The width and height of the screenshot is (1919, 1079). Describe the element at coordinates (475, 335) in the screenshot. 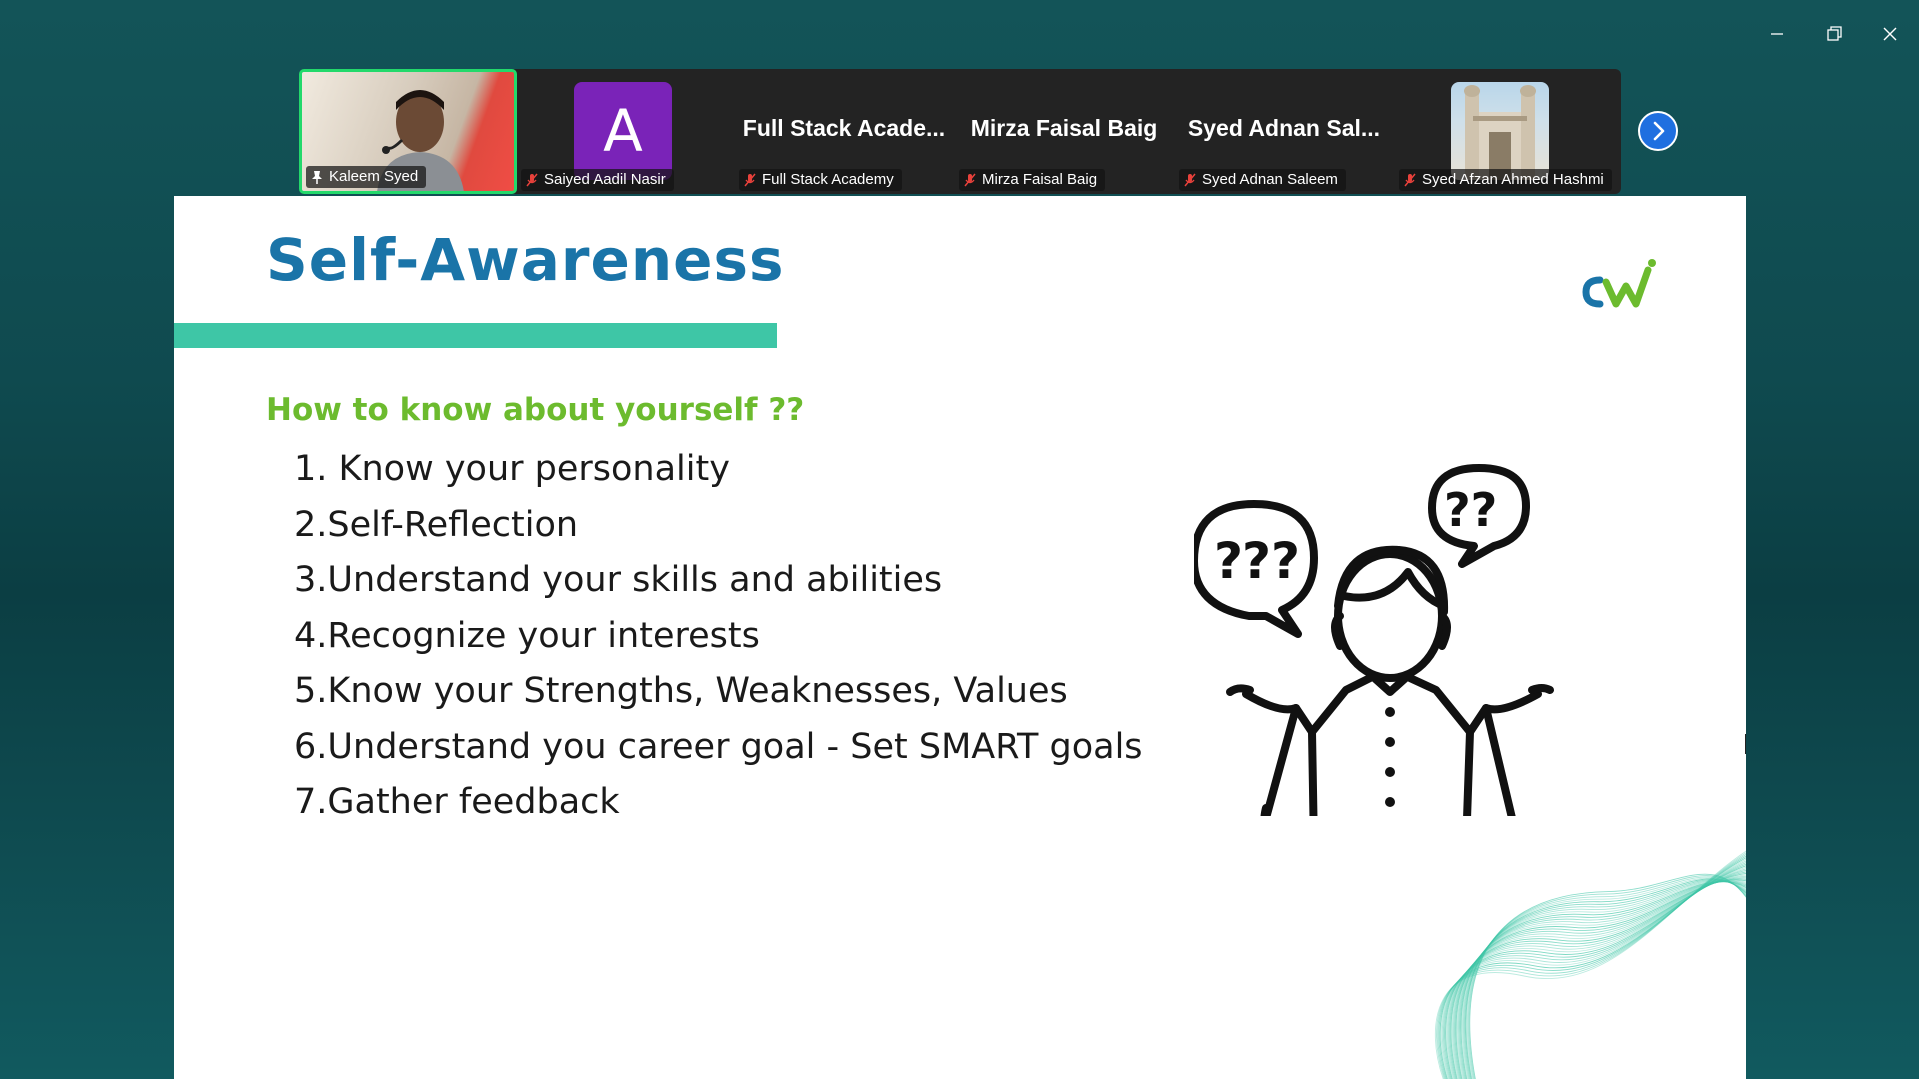

I see `title-accent-bar` at that location.